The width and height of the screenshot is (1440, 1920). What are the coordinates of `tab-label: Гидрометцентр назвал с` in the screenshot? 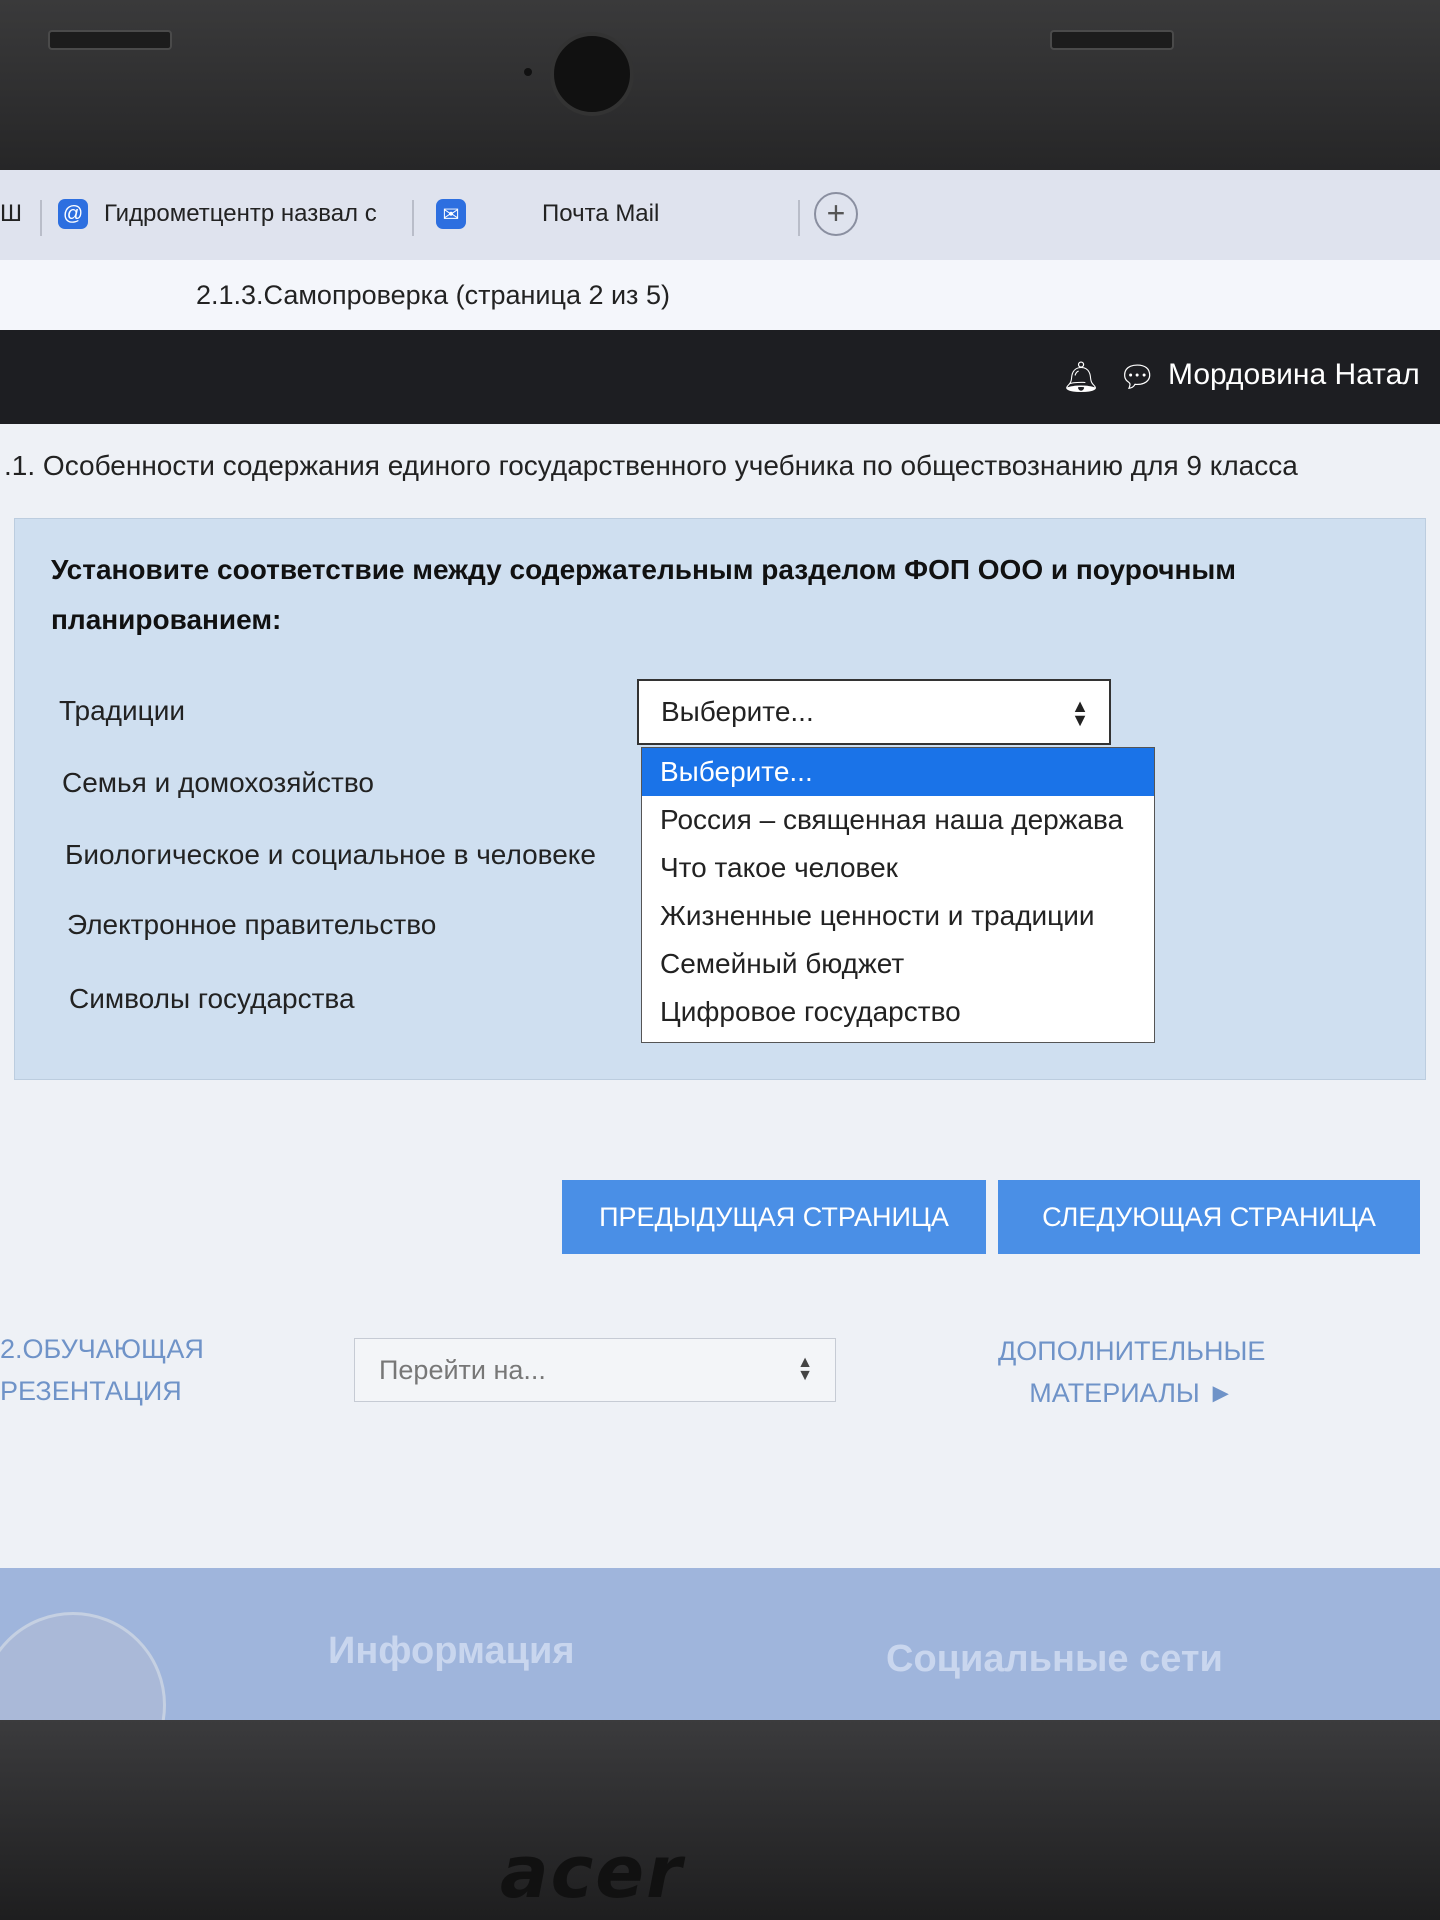 It's located at (240, 213).